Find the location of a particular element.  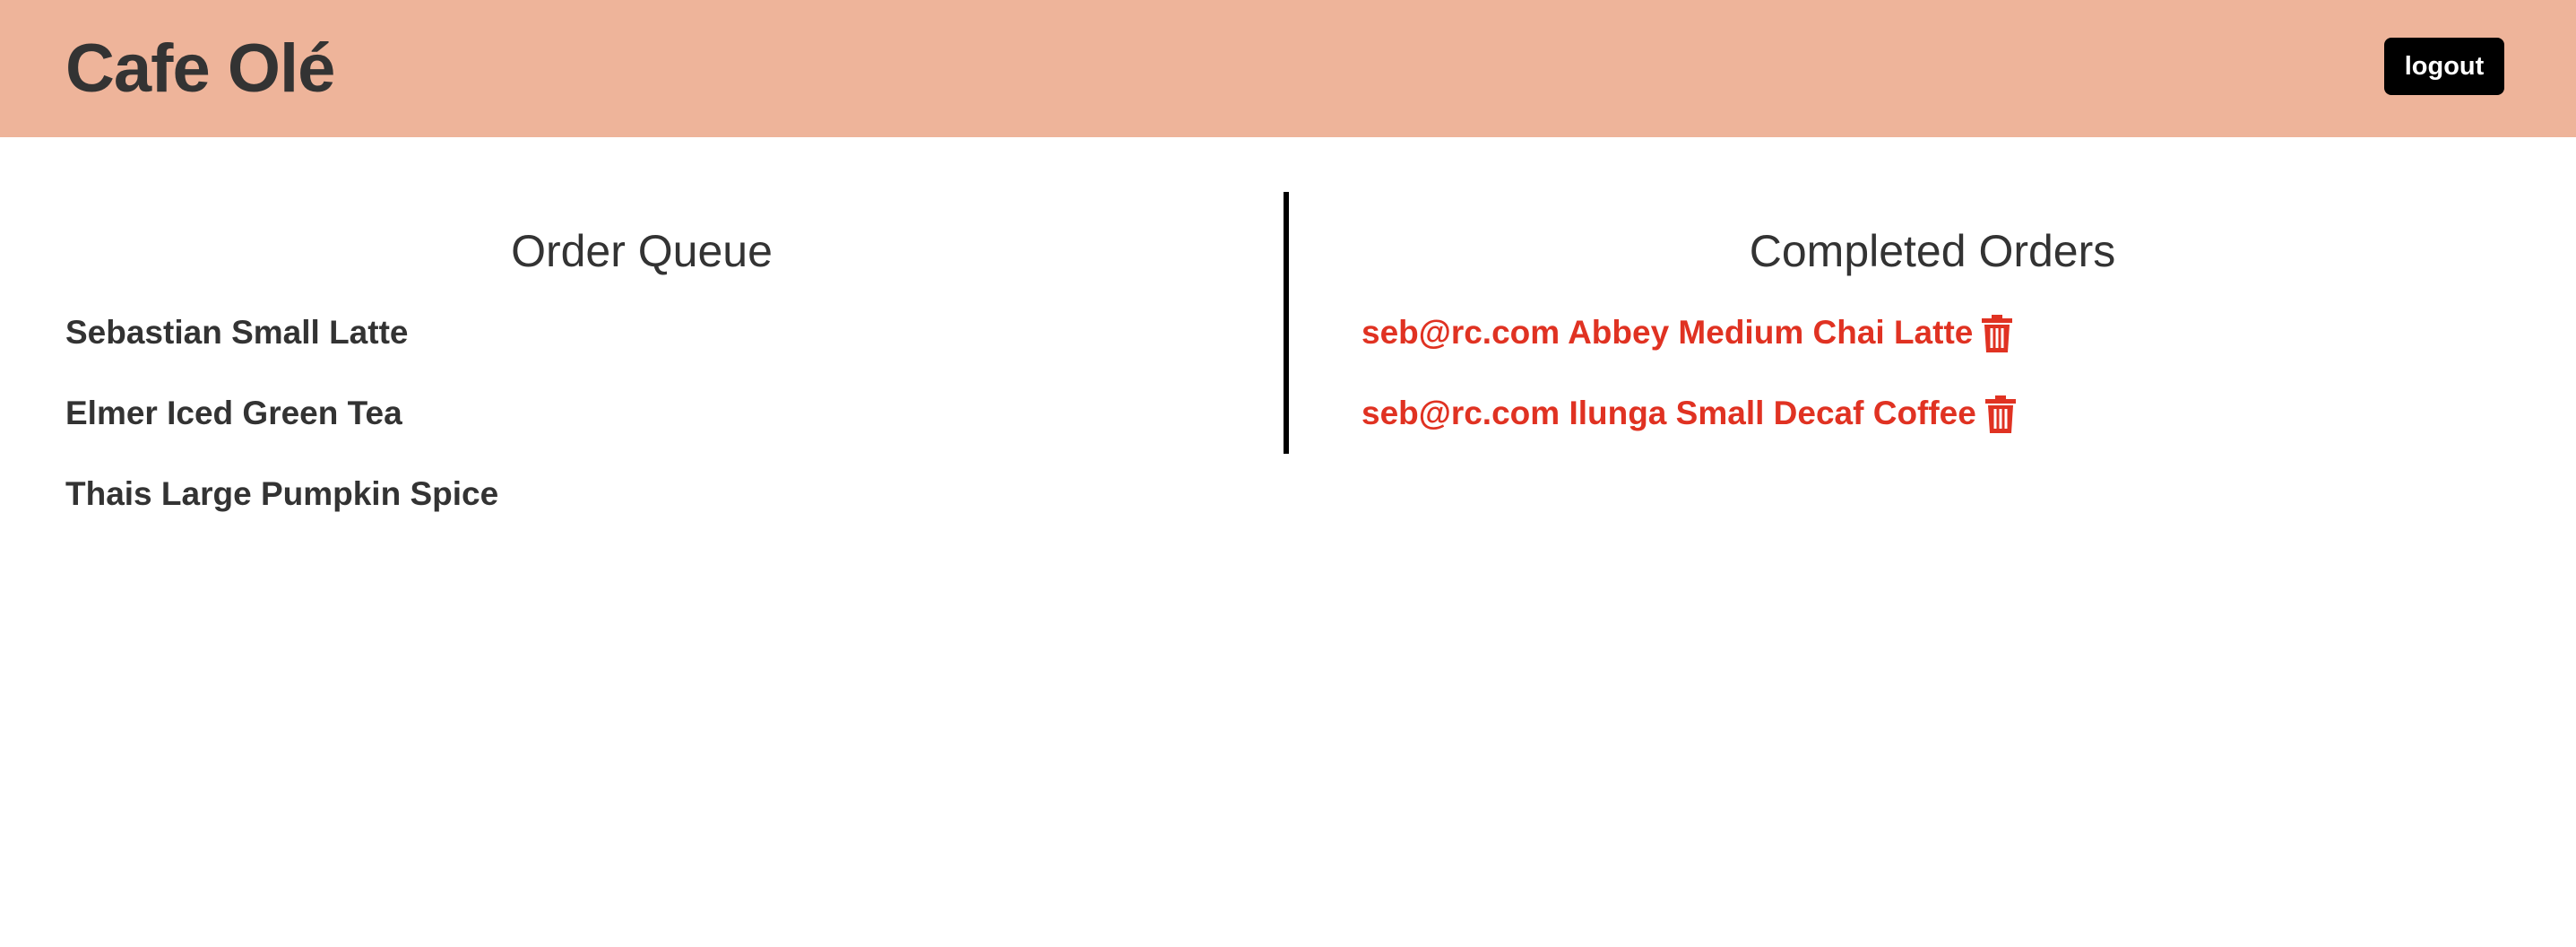

queue-order-item: Sebastian Small Latte is located at coordinates (281, 347).